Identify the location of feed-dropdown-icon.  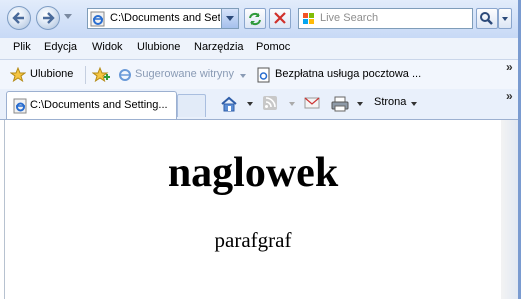
(292, 104).